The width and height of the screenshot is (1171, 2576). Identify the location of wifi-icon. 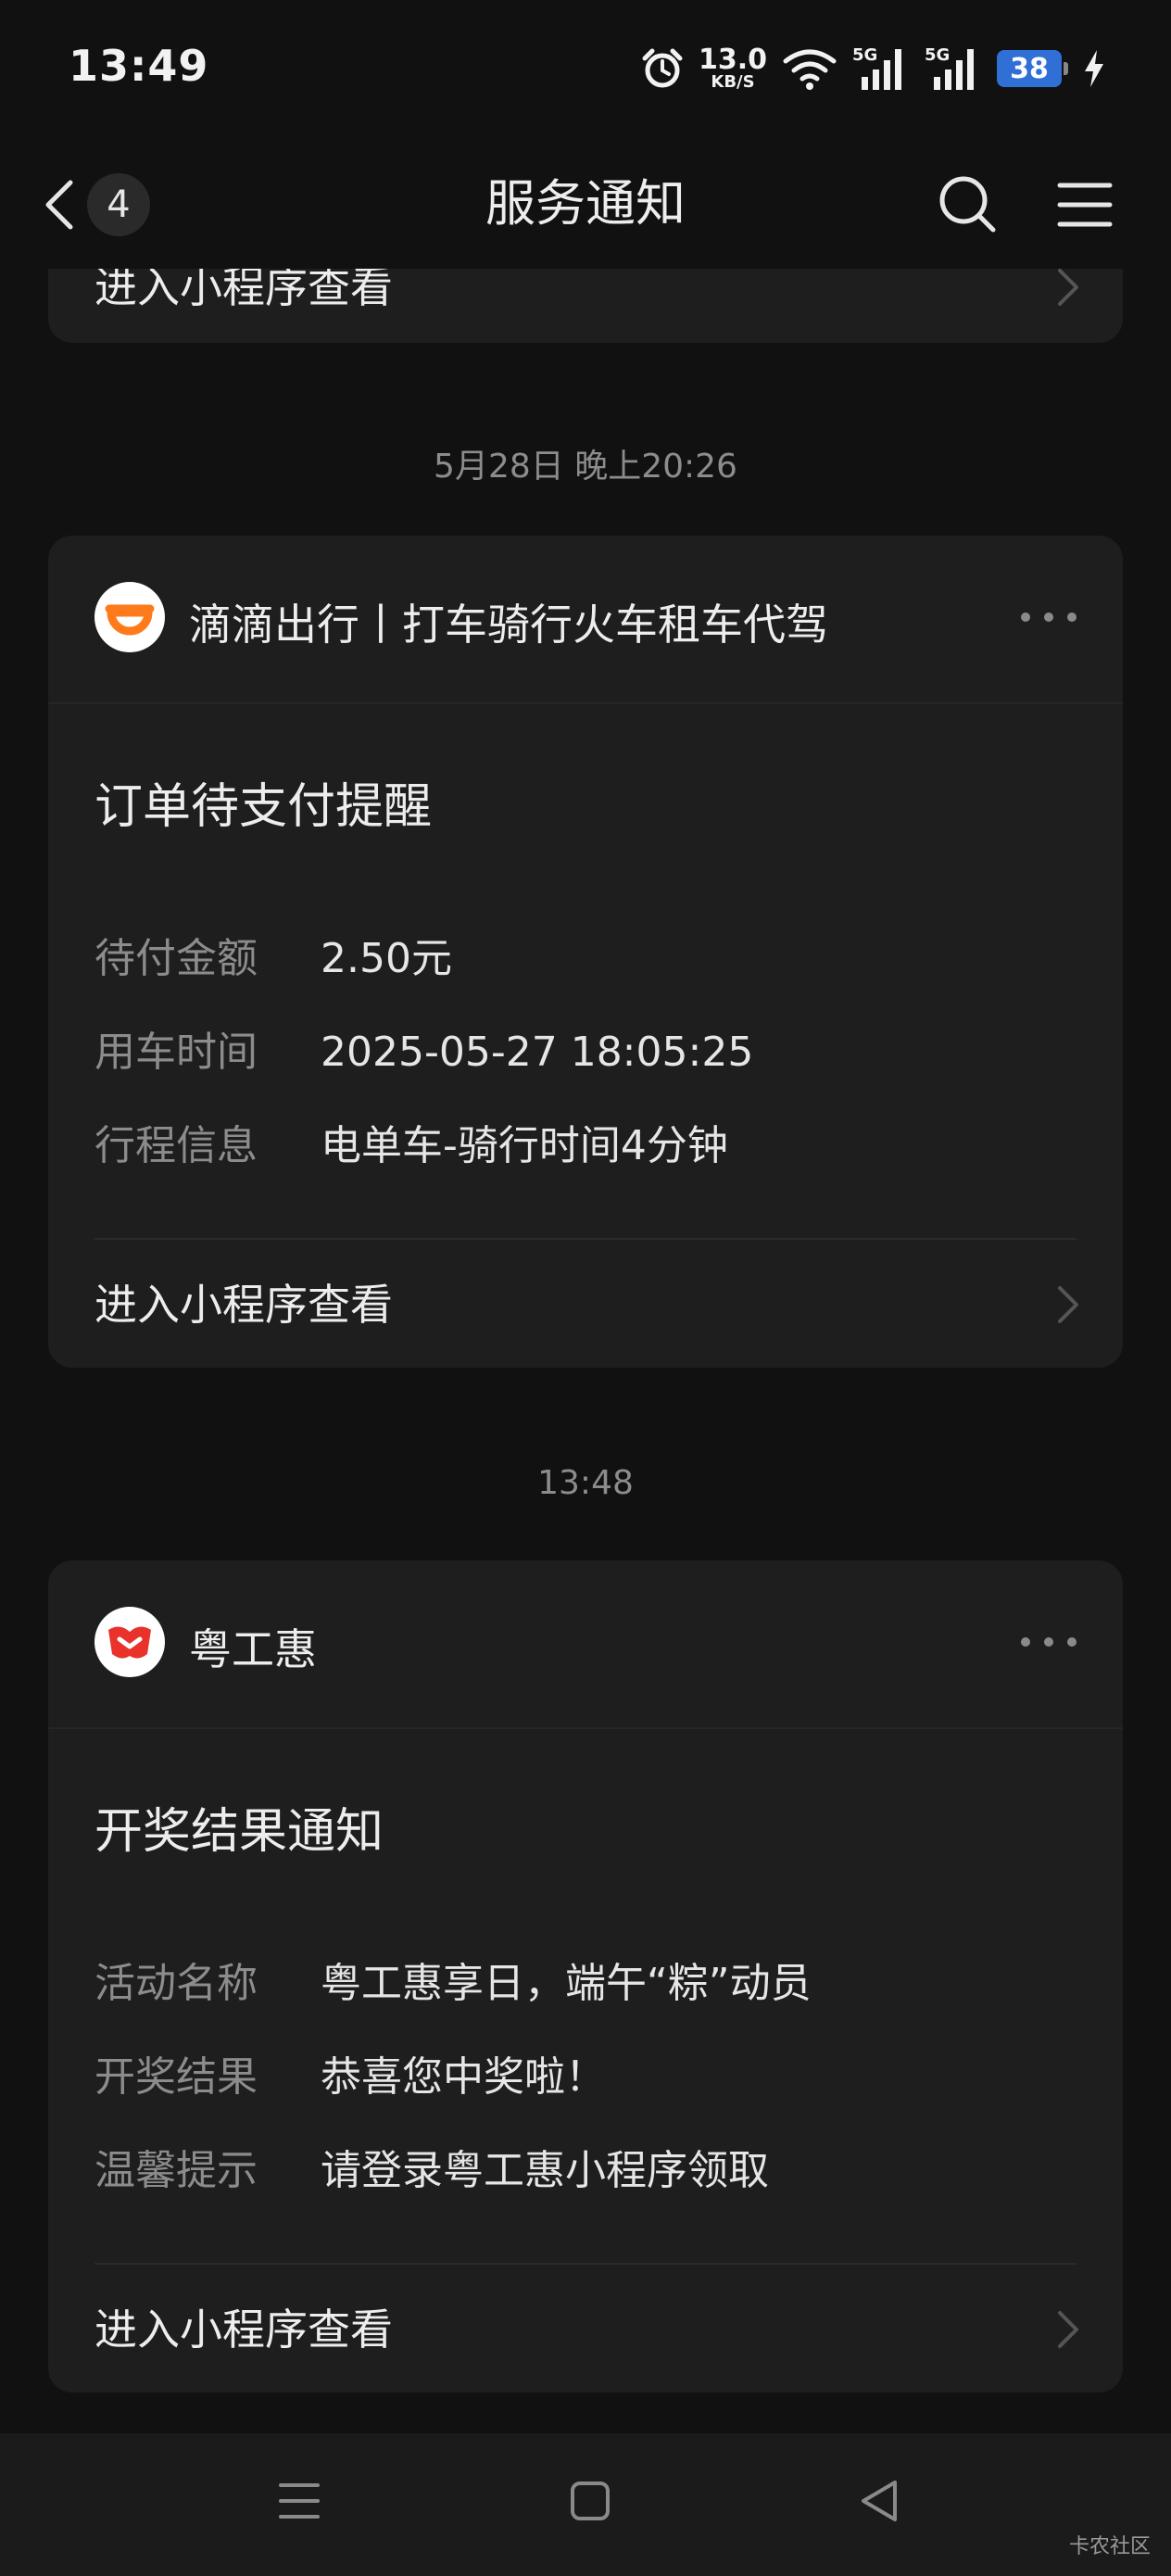
(810, 69).